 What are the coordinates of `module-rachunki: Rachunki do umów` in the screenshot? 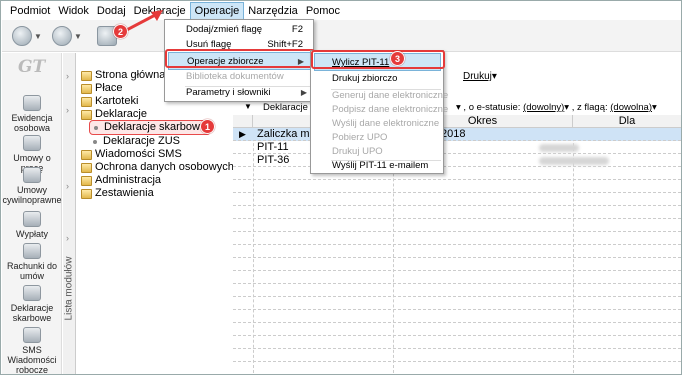 It's located at (32, 262).